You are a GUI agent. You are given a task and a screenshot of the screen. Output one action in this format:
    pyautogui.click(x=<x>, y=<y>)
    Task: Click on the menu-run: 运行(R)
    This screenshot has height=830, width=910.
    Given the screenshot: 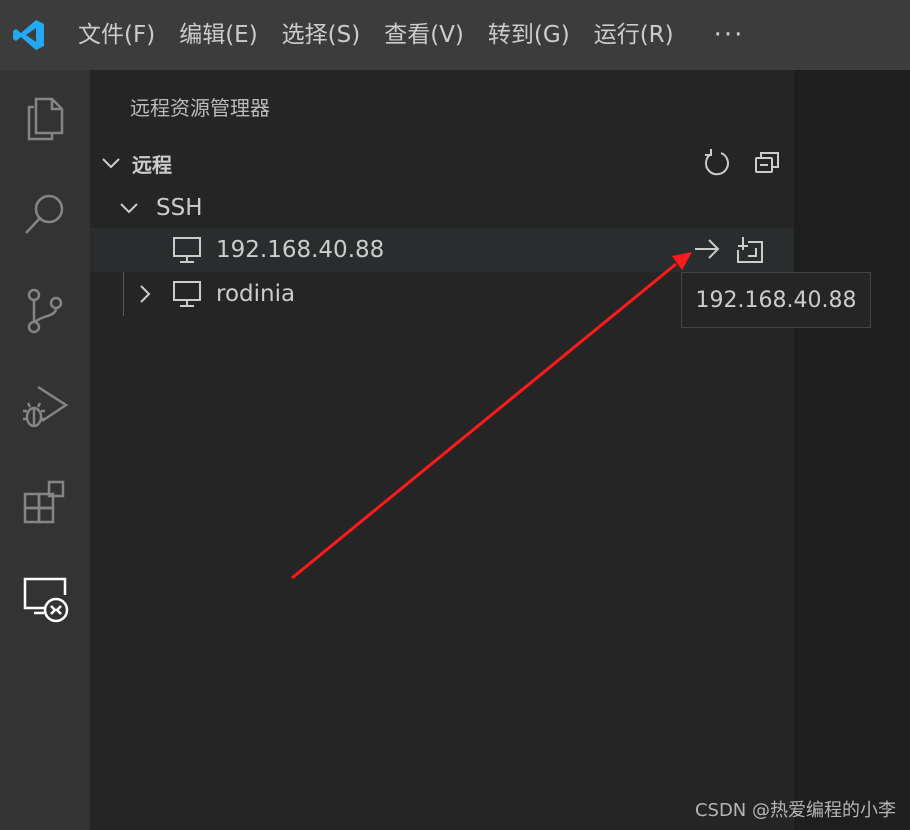 What is the action you would take?
    pyautogui.click(x=634, y=35)
    